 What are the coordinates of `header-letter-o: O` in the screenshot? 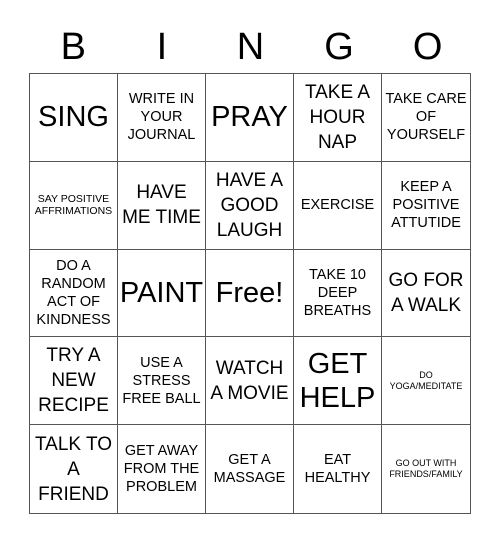 It's located at (427, 47).